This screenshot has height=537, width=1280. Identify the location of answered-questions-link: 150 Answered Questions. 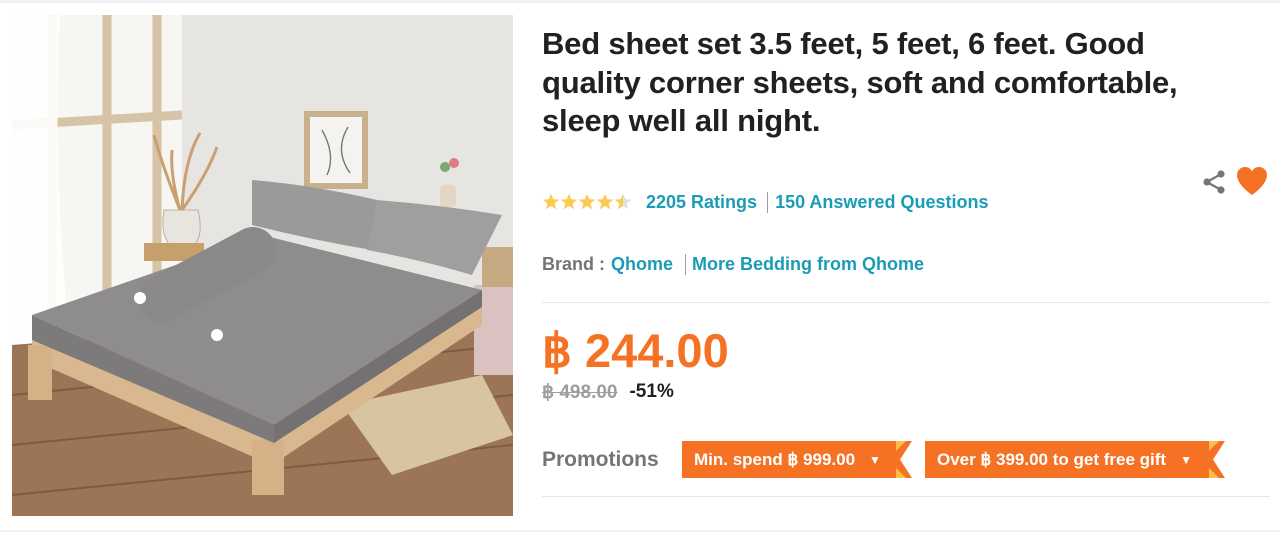
(881, 202).